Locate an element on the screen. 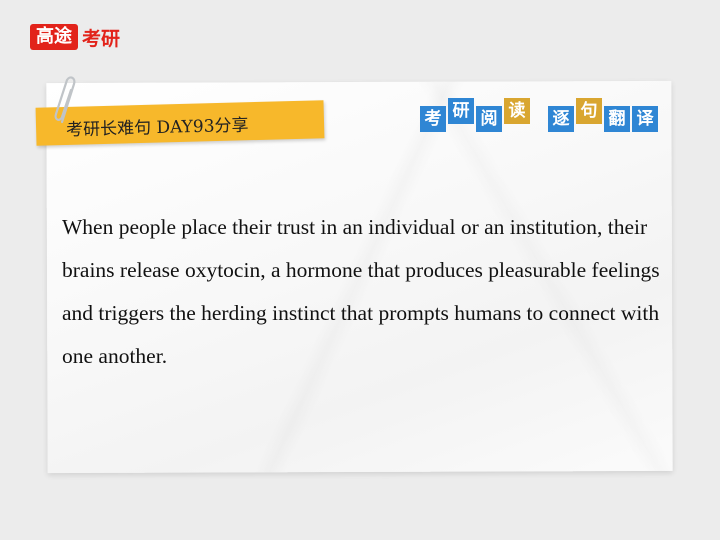  brand-logo: 高途 考研 is located at coordinates (75, 37).